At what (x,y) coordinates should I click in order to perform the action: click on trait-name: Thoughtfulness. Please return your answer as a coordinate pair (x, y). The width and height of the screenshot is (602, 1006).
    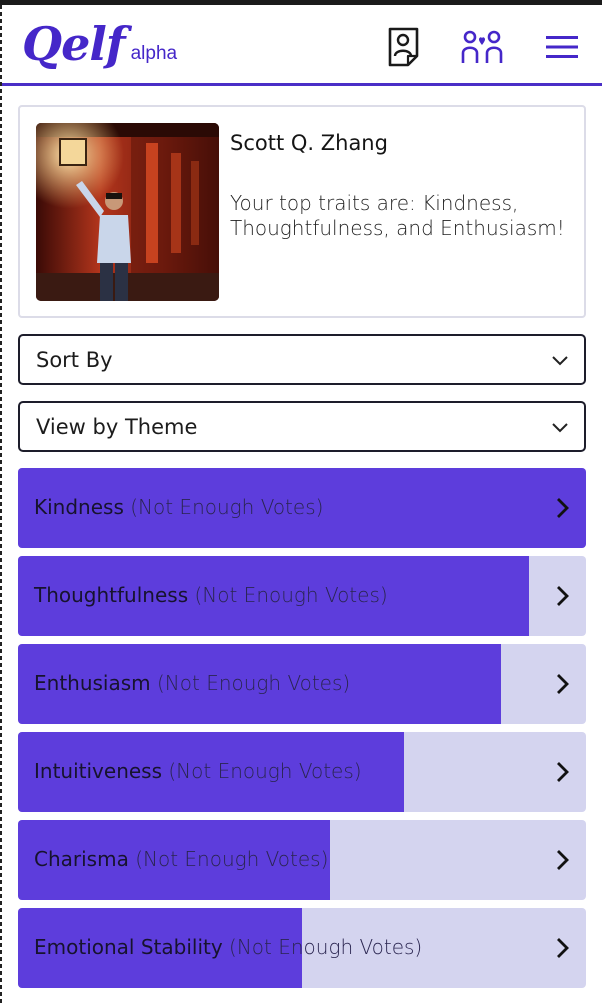
    Looking at the image, I should click on (111, 595).